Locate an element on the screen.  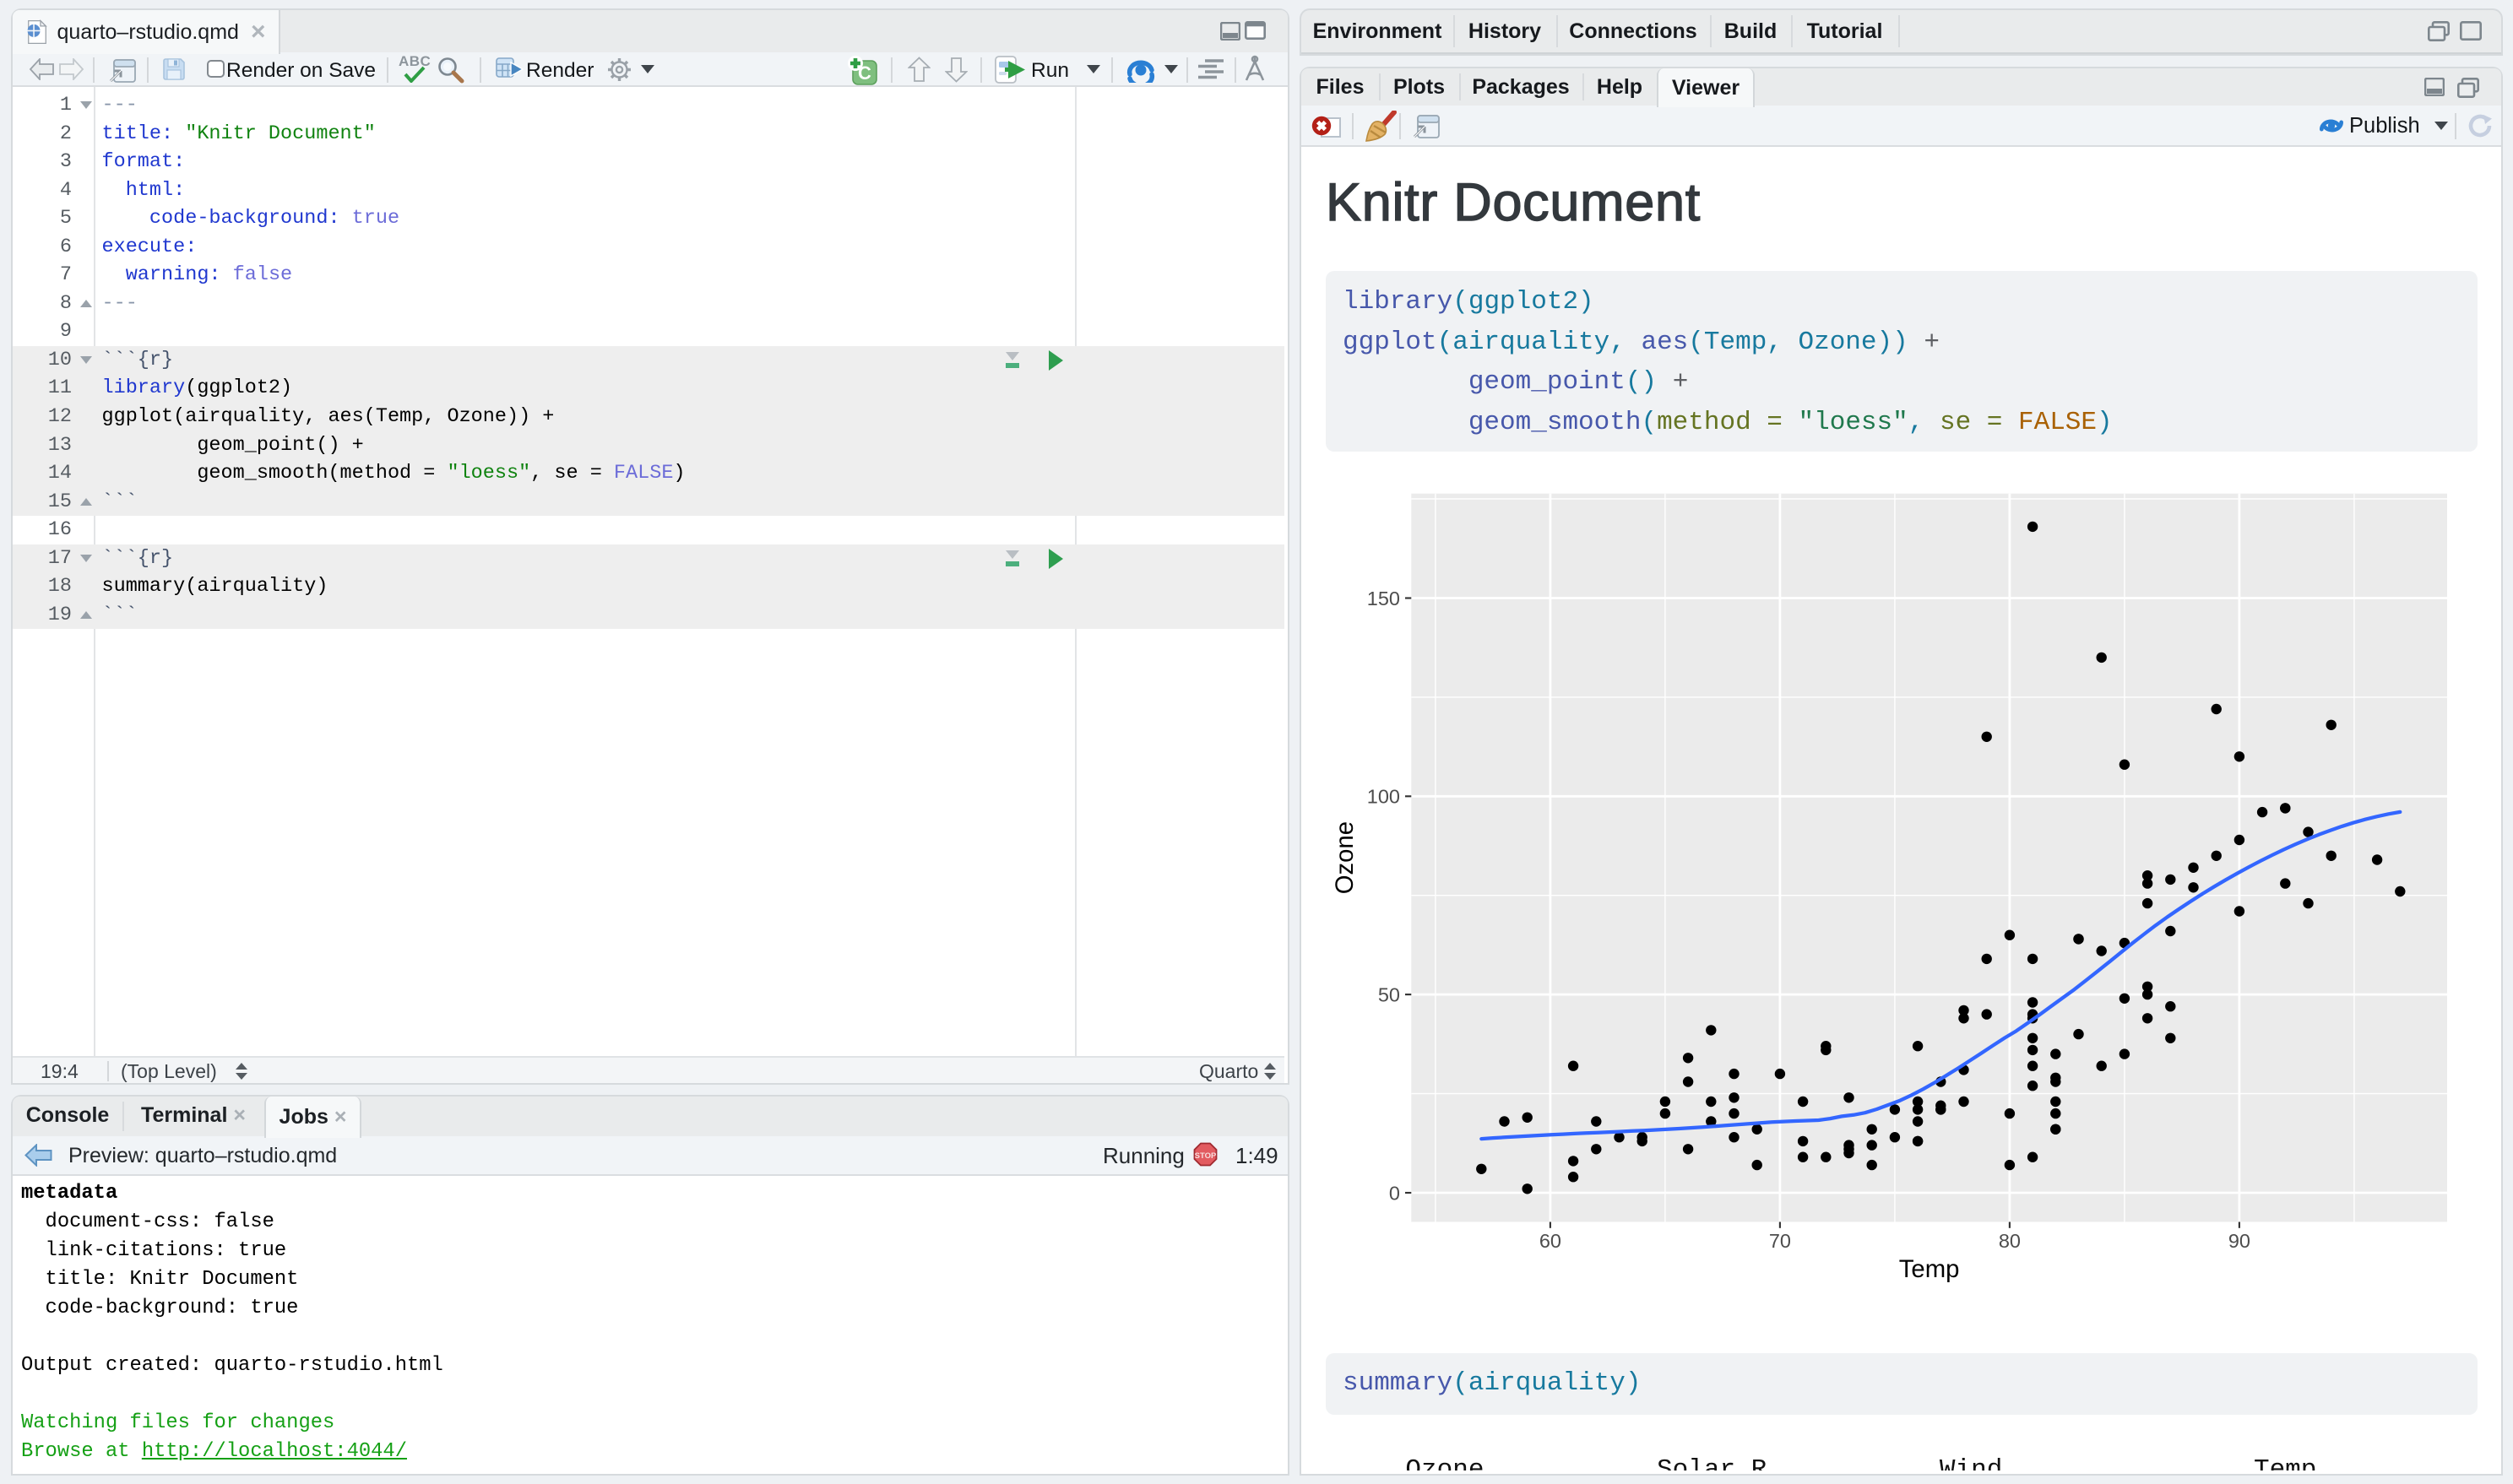
svg-text: 90 is located at coordinates (2239, 1241).